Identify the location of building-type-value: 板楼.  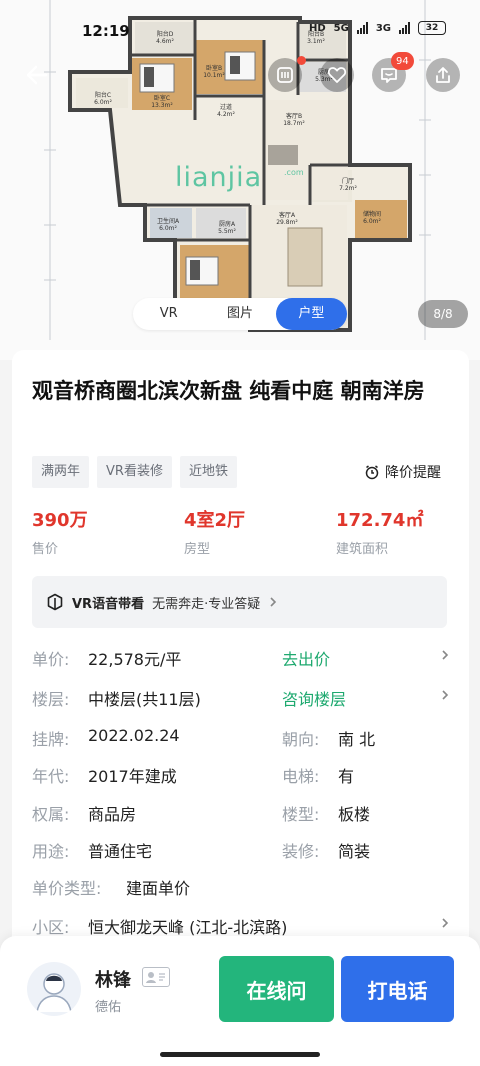
(354, 814).